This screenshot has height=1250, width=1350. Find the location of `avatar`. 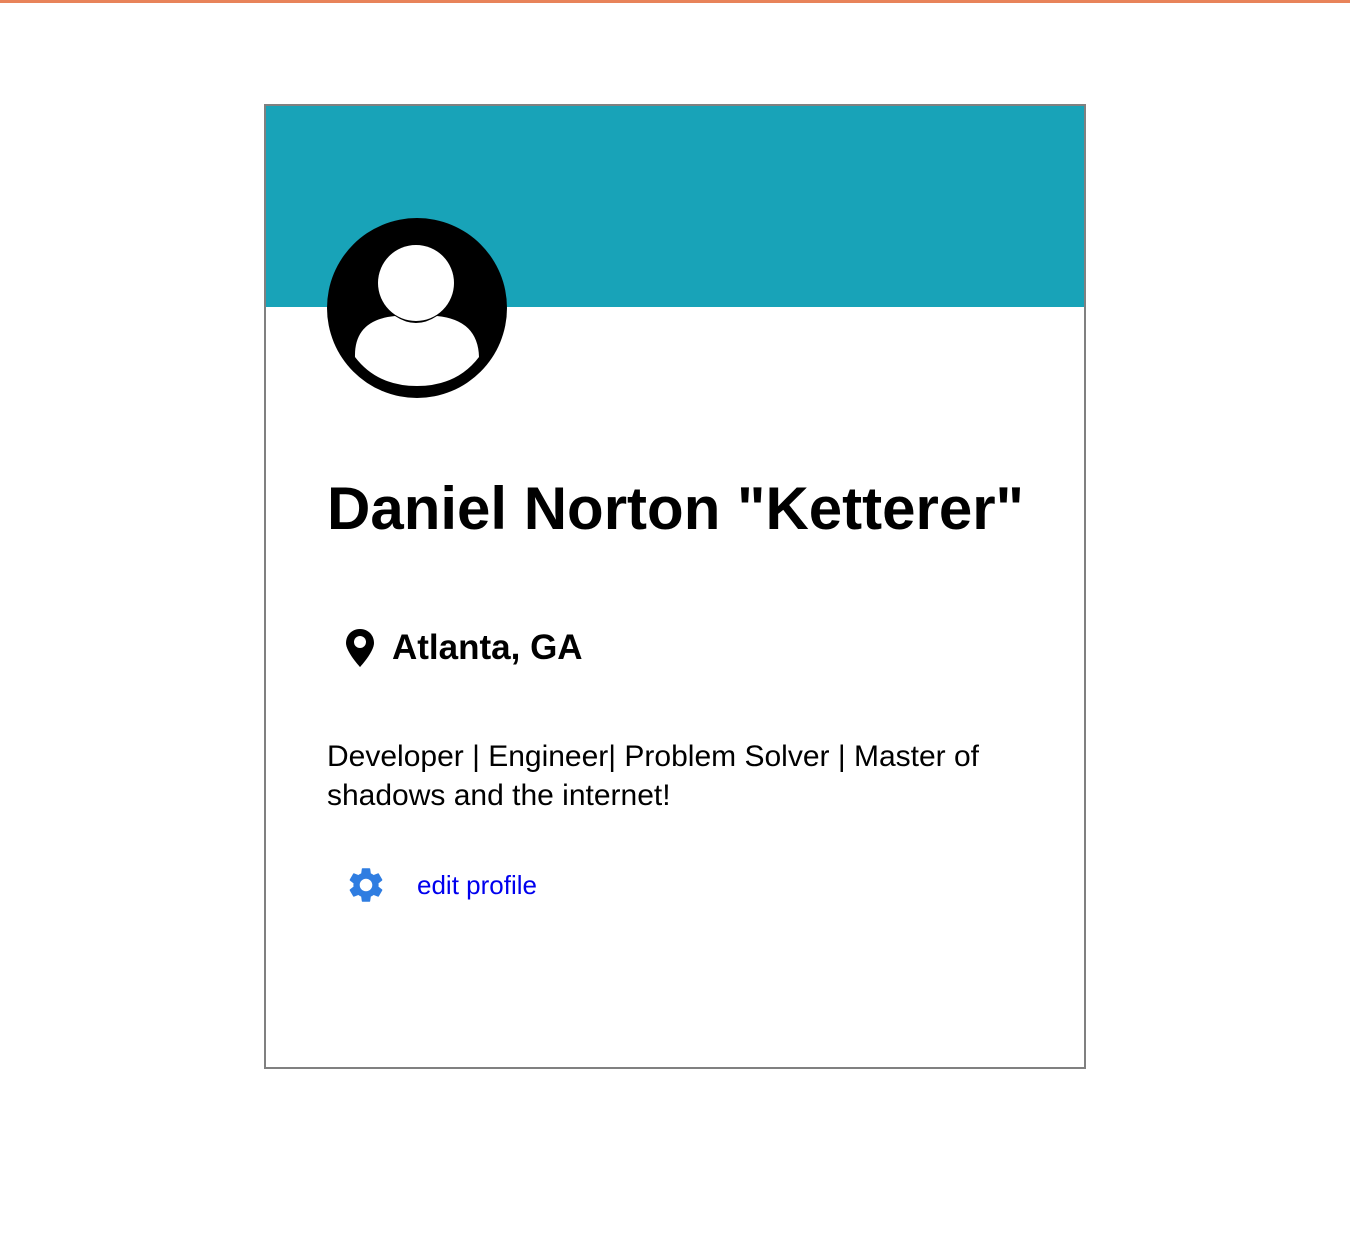

avatar is located at coordinates (417, 308).